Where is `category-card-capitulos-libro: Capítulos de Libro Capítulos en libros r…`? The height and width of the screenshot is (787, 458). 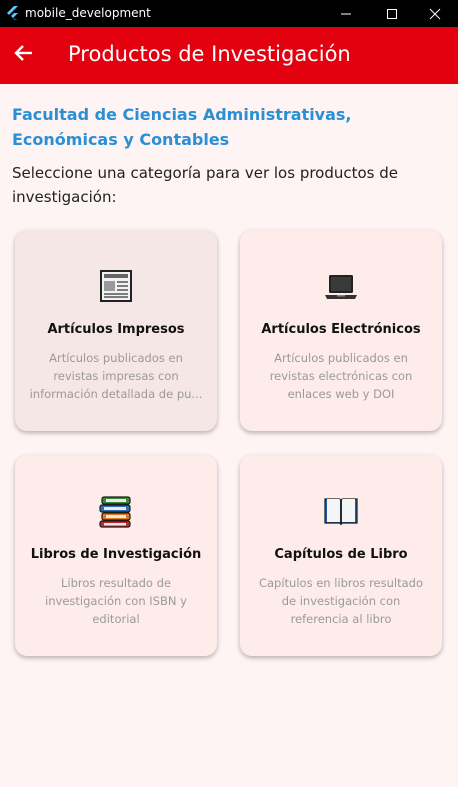
category-card-capitulos-libro: Capítulos de Libro Capítulos en libros r… is located at coordinates (341, 555).